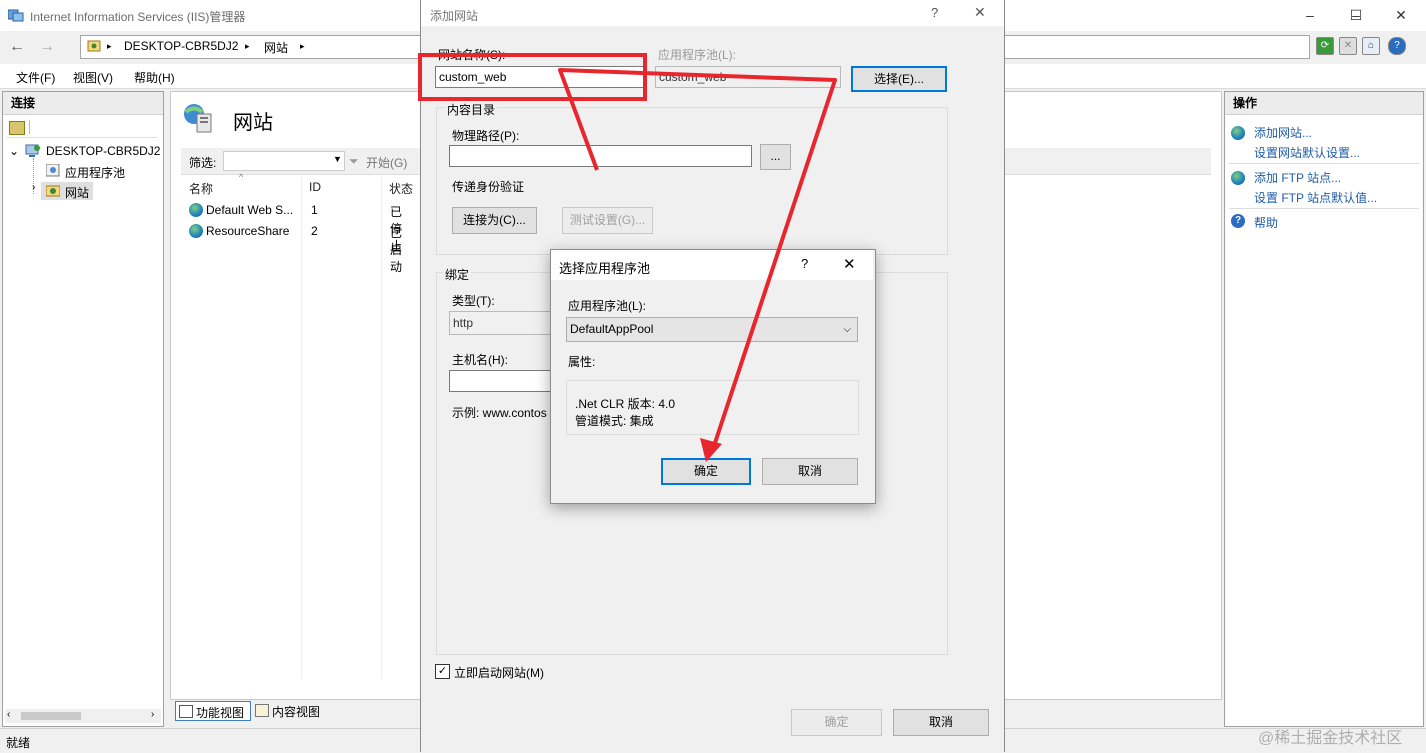 The height and width of the screenshot is (753, 1426). Describe the element at coordinates (504, 381) in the screenshot. I see `host-name-input` at that location.